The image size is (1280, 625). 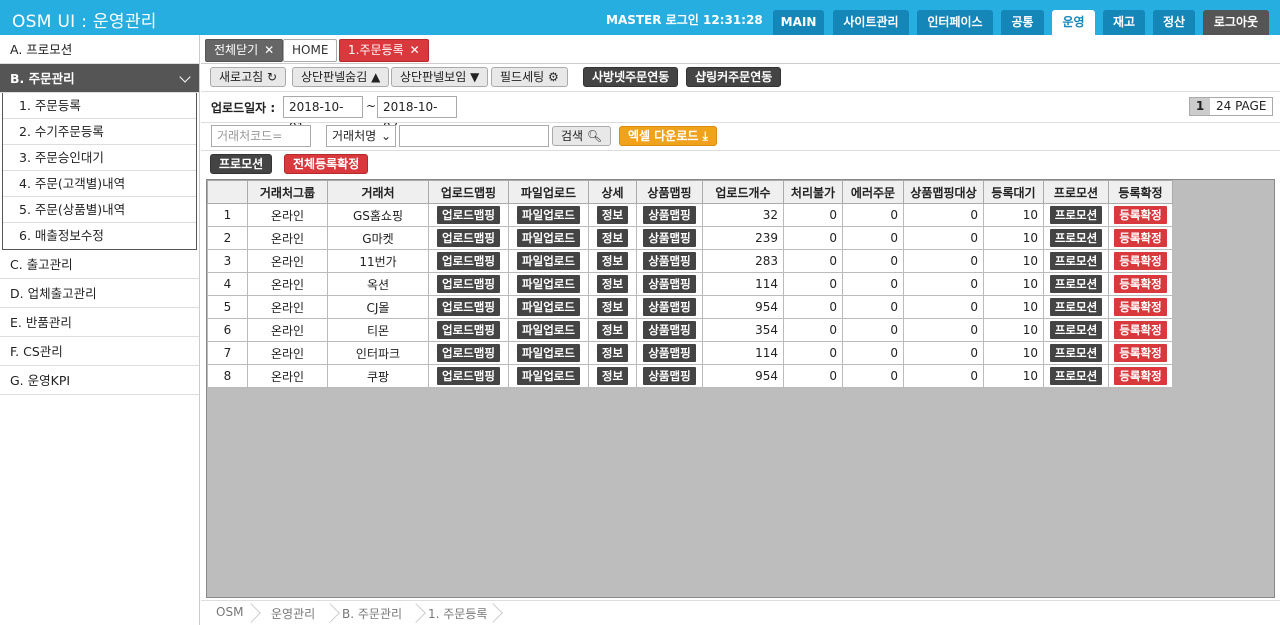 What do you see at coordinates (1076, 192) in the screenshot?
I see `col-promotion: 프로모션` at bounding box center [1076, 192].